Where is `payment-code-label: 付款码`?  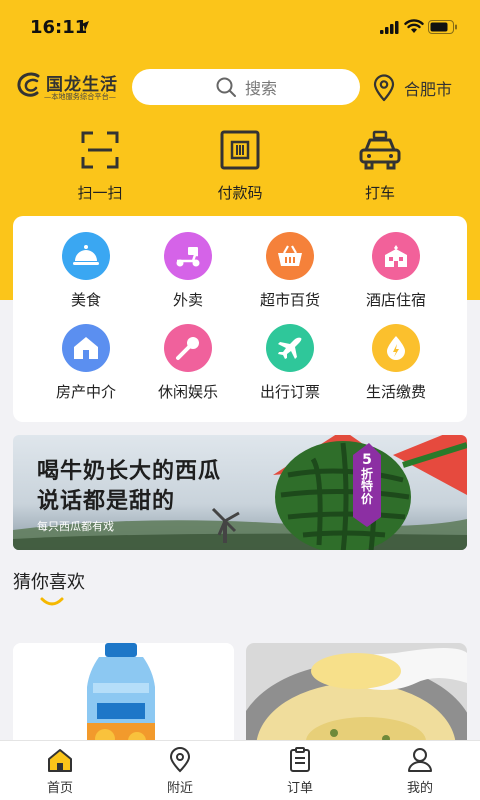
payment-code-label: 付款码 is located at coordinates (240, 193).